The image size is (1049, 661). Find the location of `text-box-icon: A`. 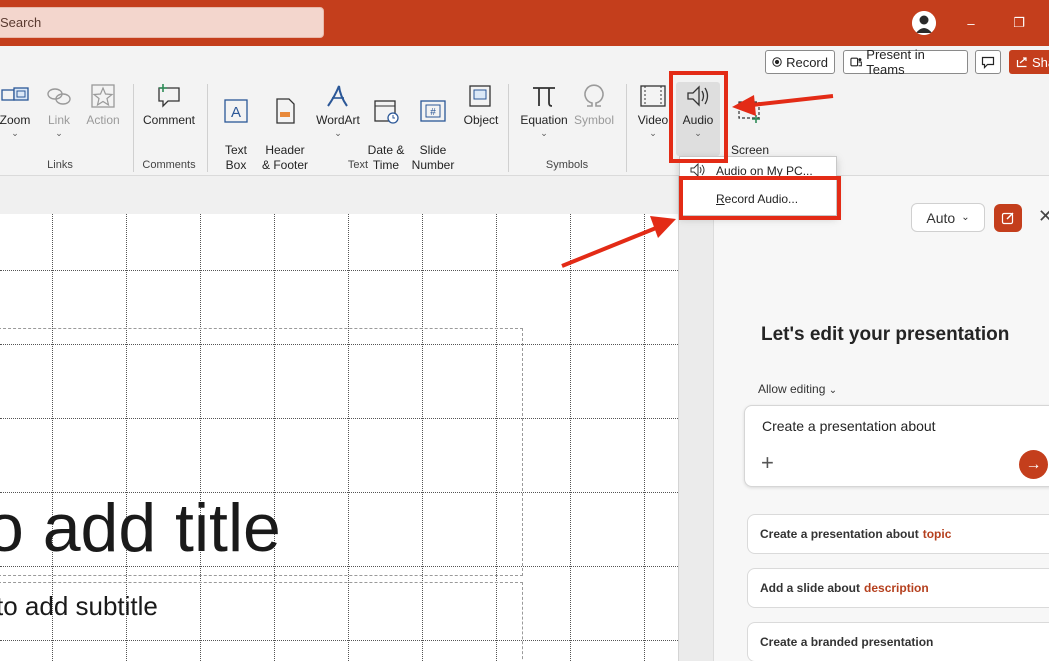

text-box-icon: A is located at coordinates (236, 111).